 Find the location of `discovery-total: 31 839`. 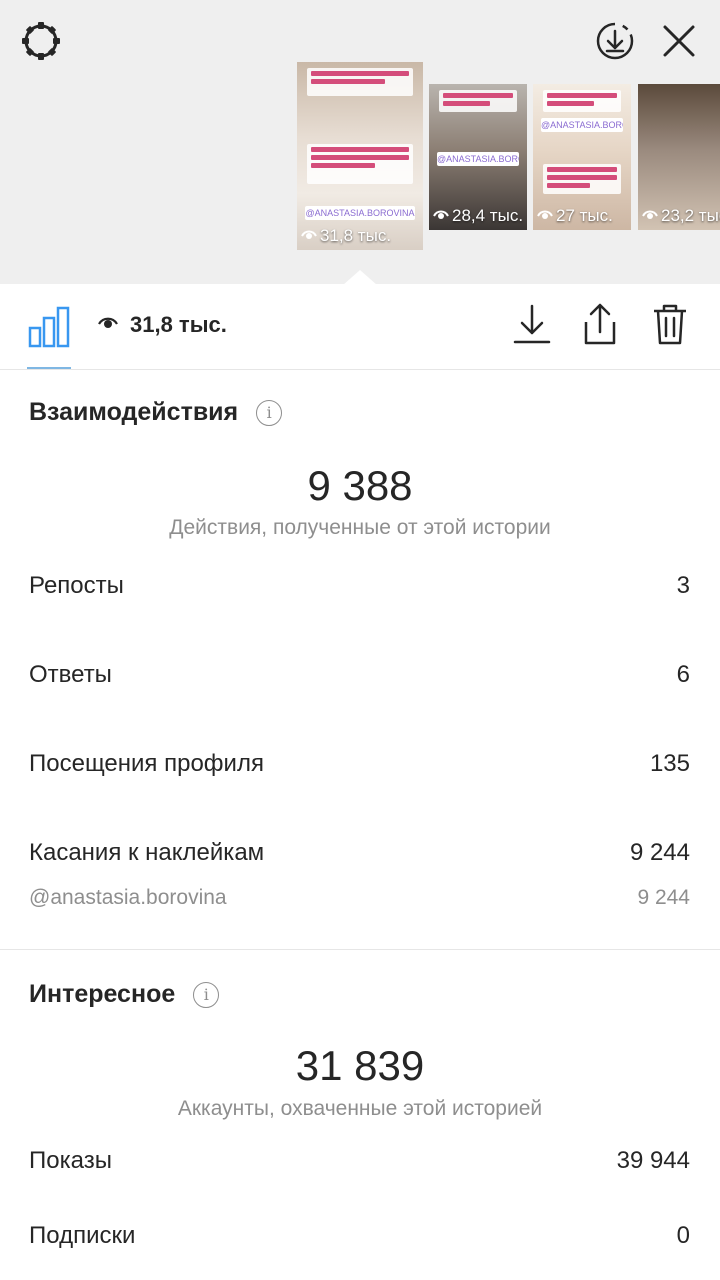

discovery-total: 31 839 is located at coordinates (360, 1065).